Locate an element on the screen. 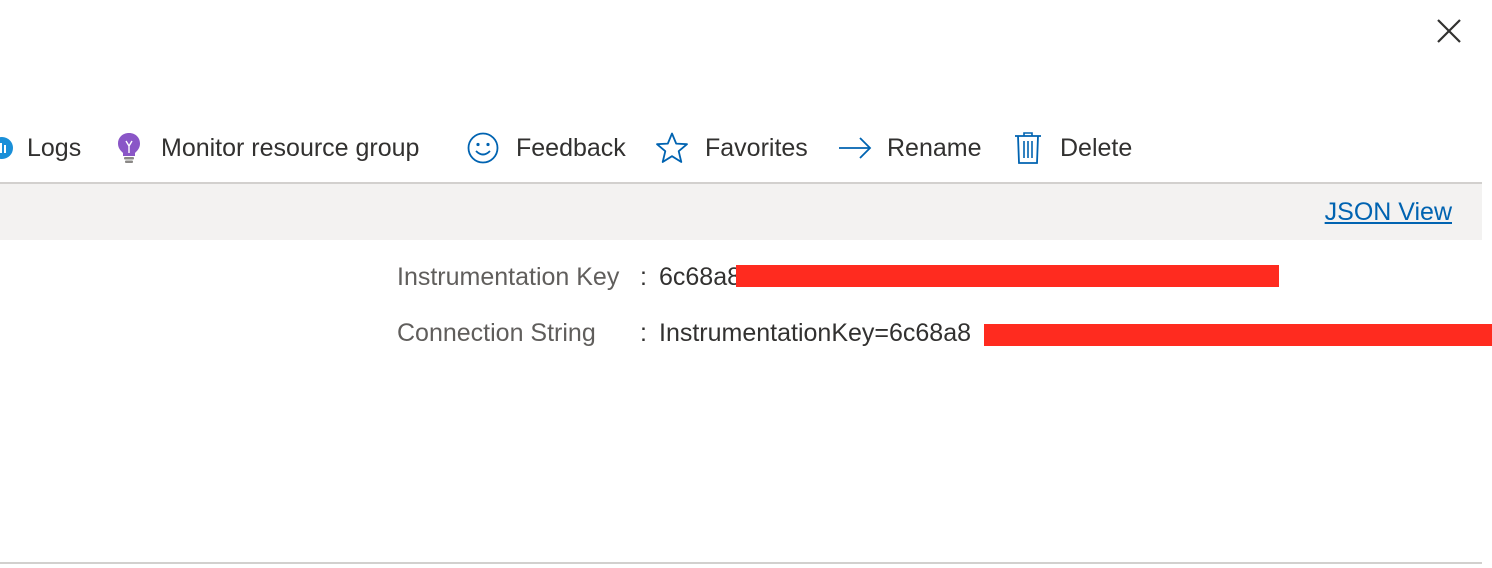  rename-button: Rename is located at coordinates (910, 148).